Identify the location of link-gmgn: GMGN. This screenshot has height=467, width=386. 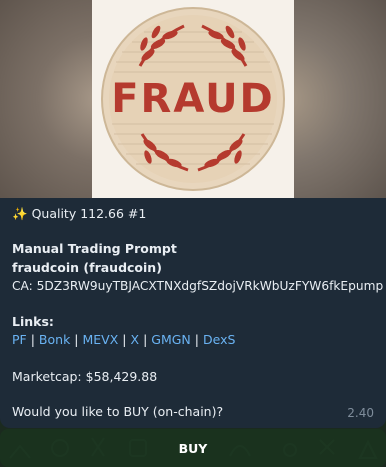
(171, 339).